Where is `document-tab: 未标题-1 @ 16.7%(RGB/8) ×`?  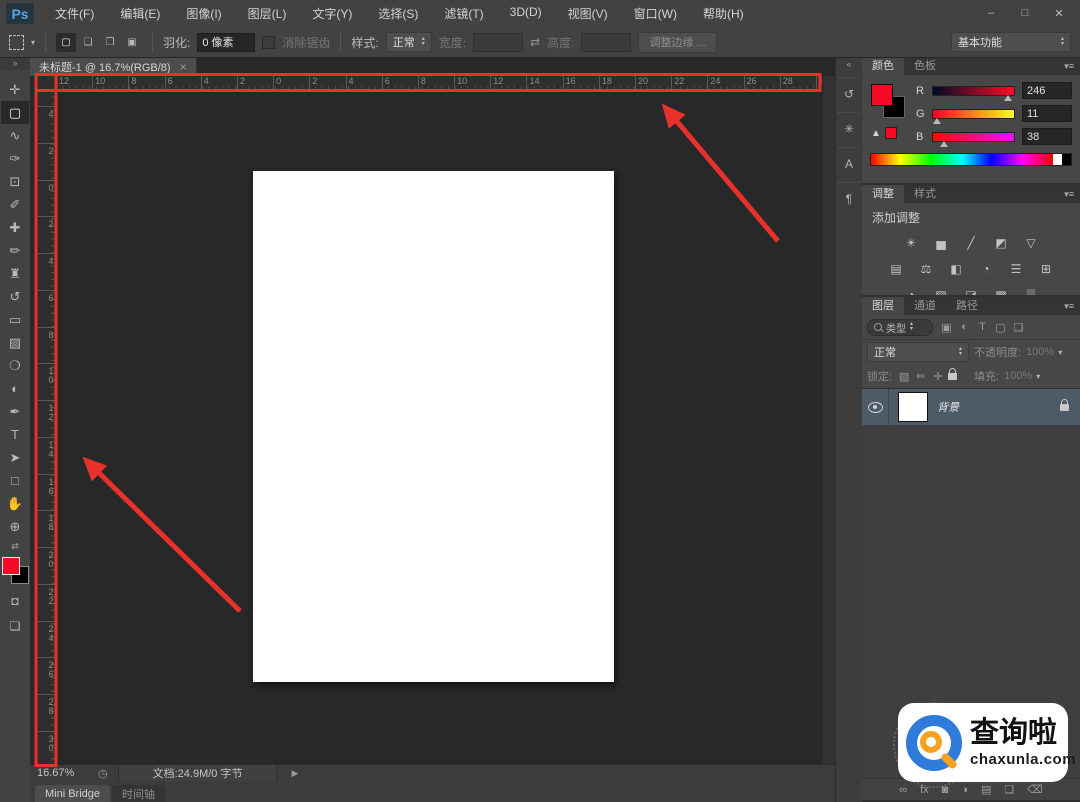
document-tab: 未标题-1 @ 16.7%(RGB/8) × is located at coordinates (113, 66).